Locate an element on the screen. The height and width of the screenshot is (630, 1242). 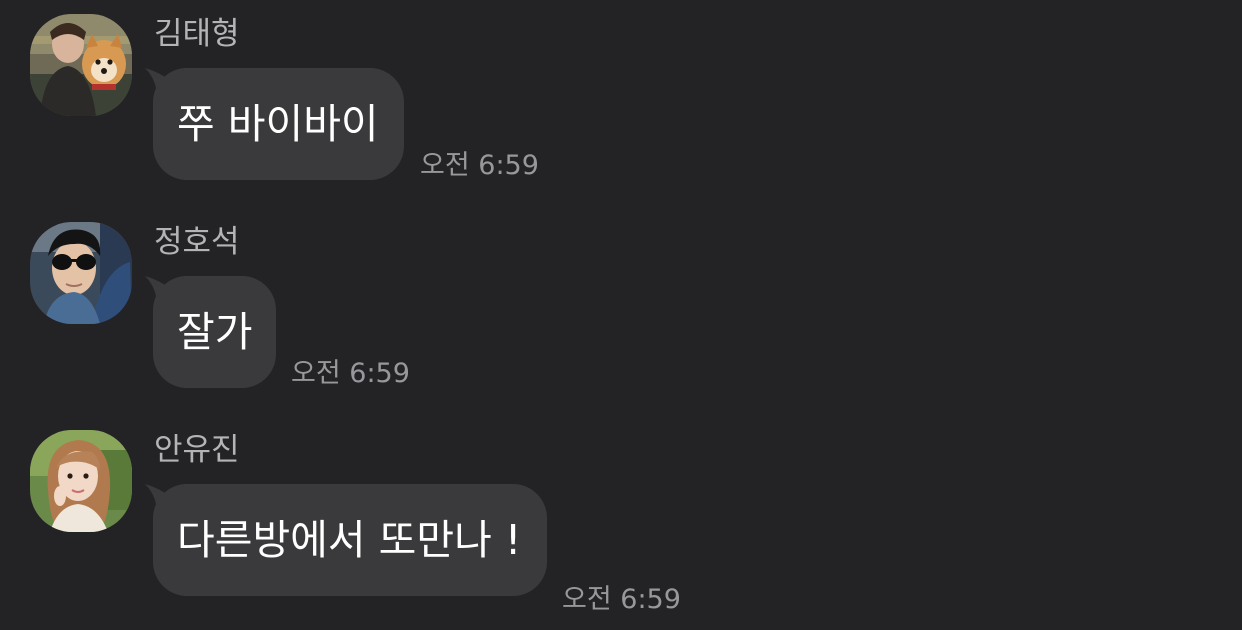
avatar-photo-man-sunglasses-icon is located at coordinates (81, 273).